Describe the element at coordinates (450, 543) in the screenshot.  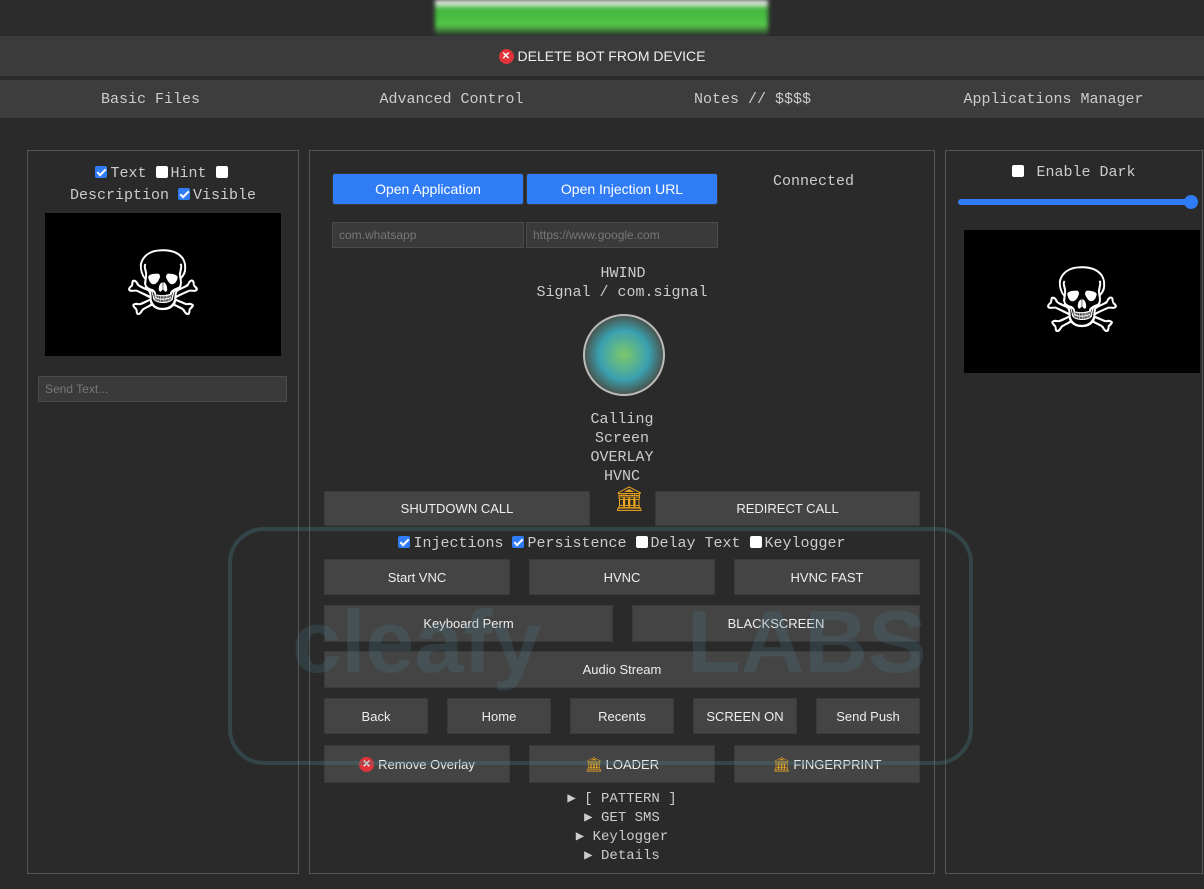
I see `injections-checkbox: Injections` at that location.